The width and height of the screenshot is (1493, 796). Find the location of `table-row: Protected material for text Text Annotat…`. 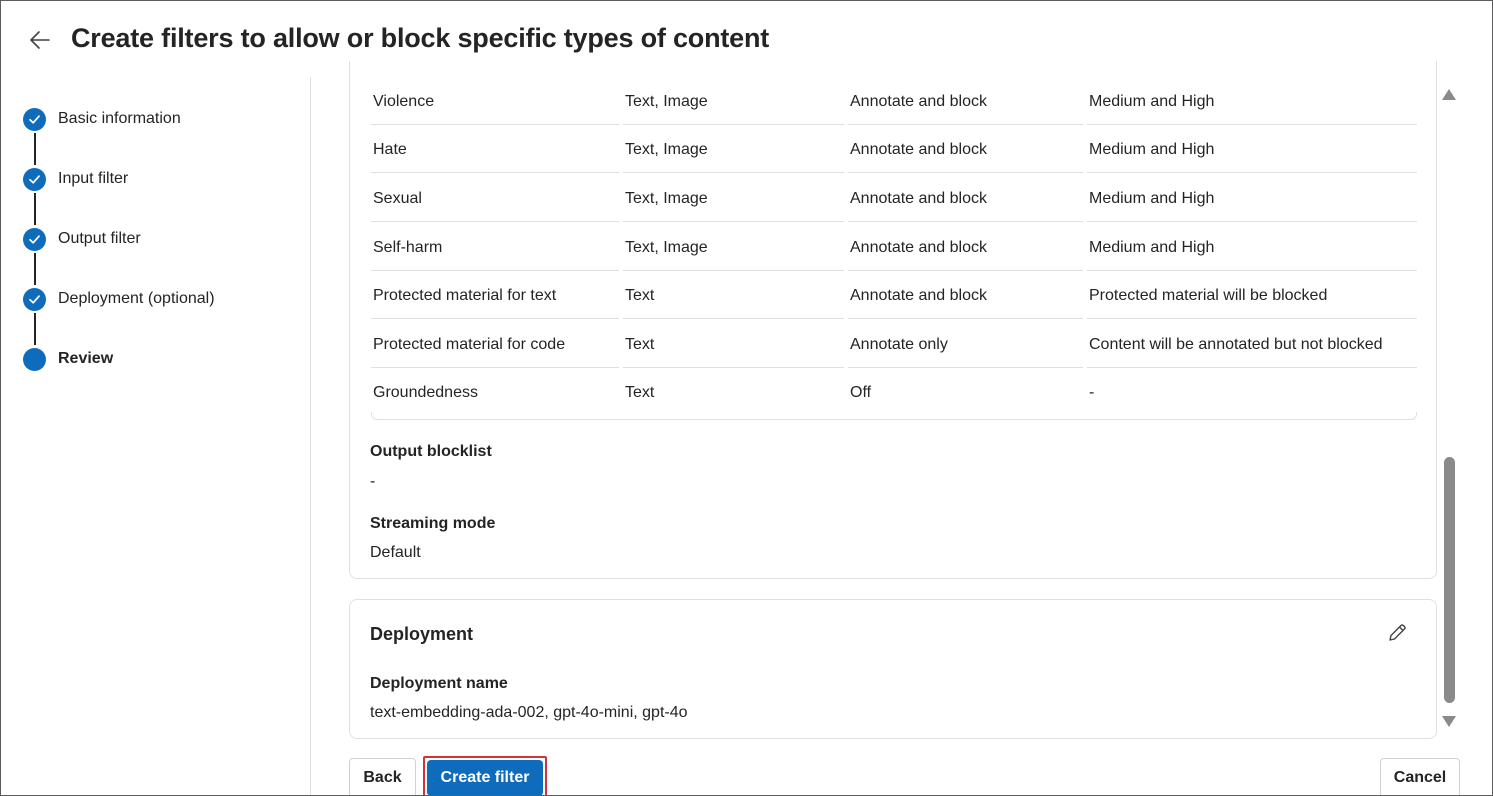

table-row: Protected material for text Text Annotat… is located at coordinates (894, 297).